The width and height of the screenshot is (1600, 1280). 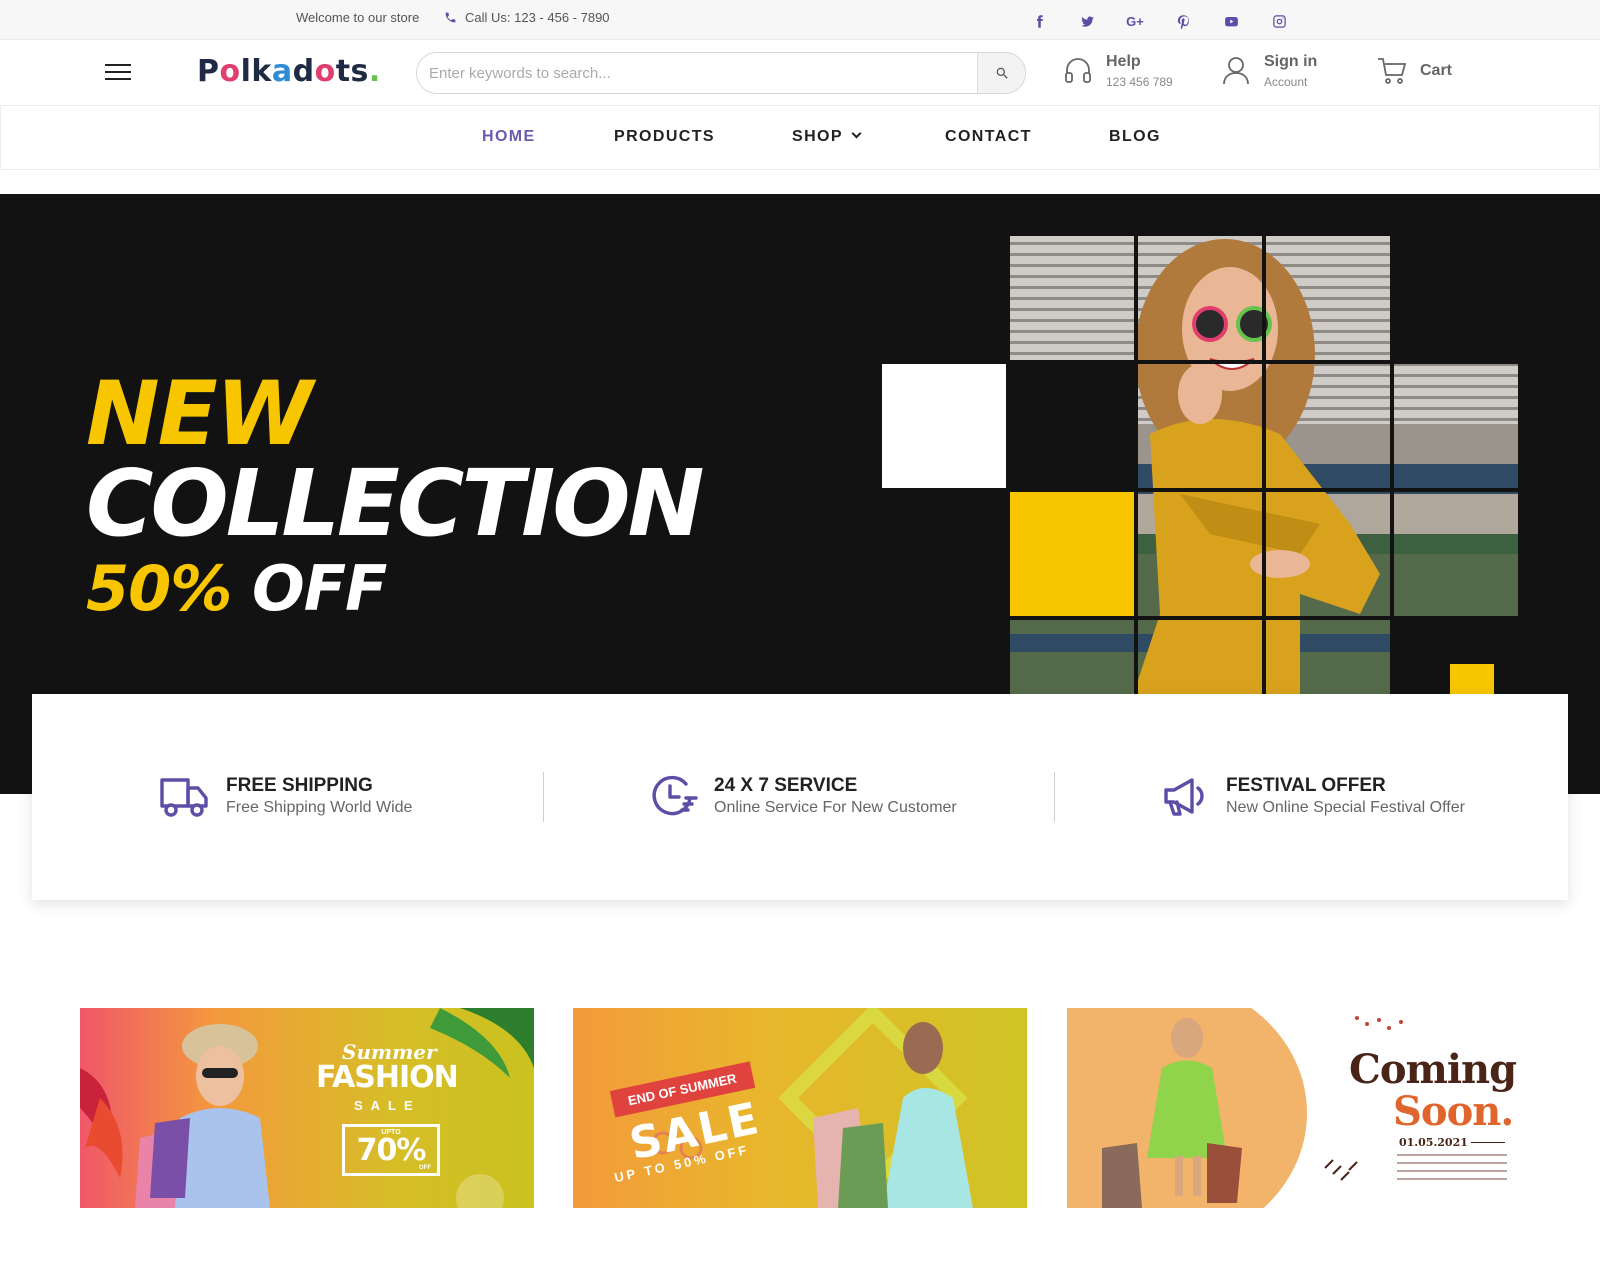 I want to click on banner1-sale: SALE, so click(x=387, y=1105).